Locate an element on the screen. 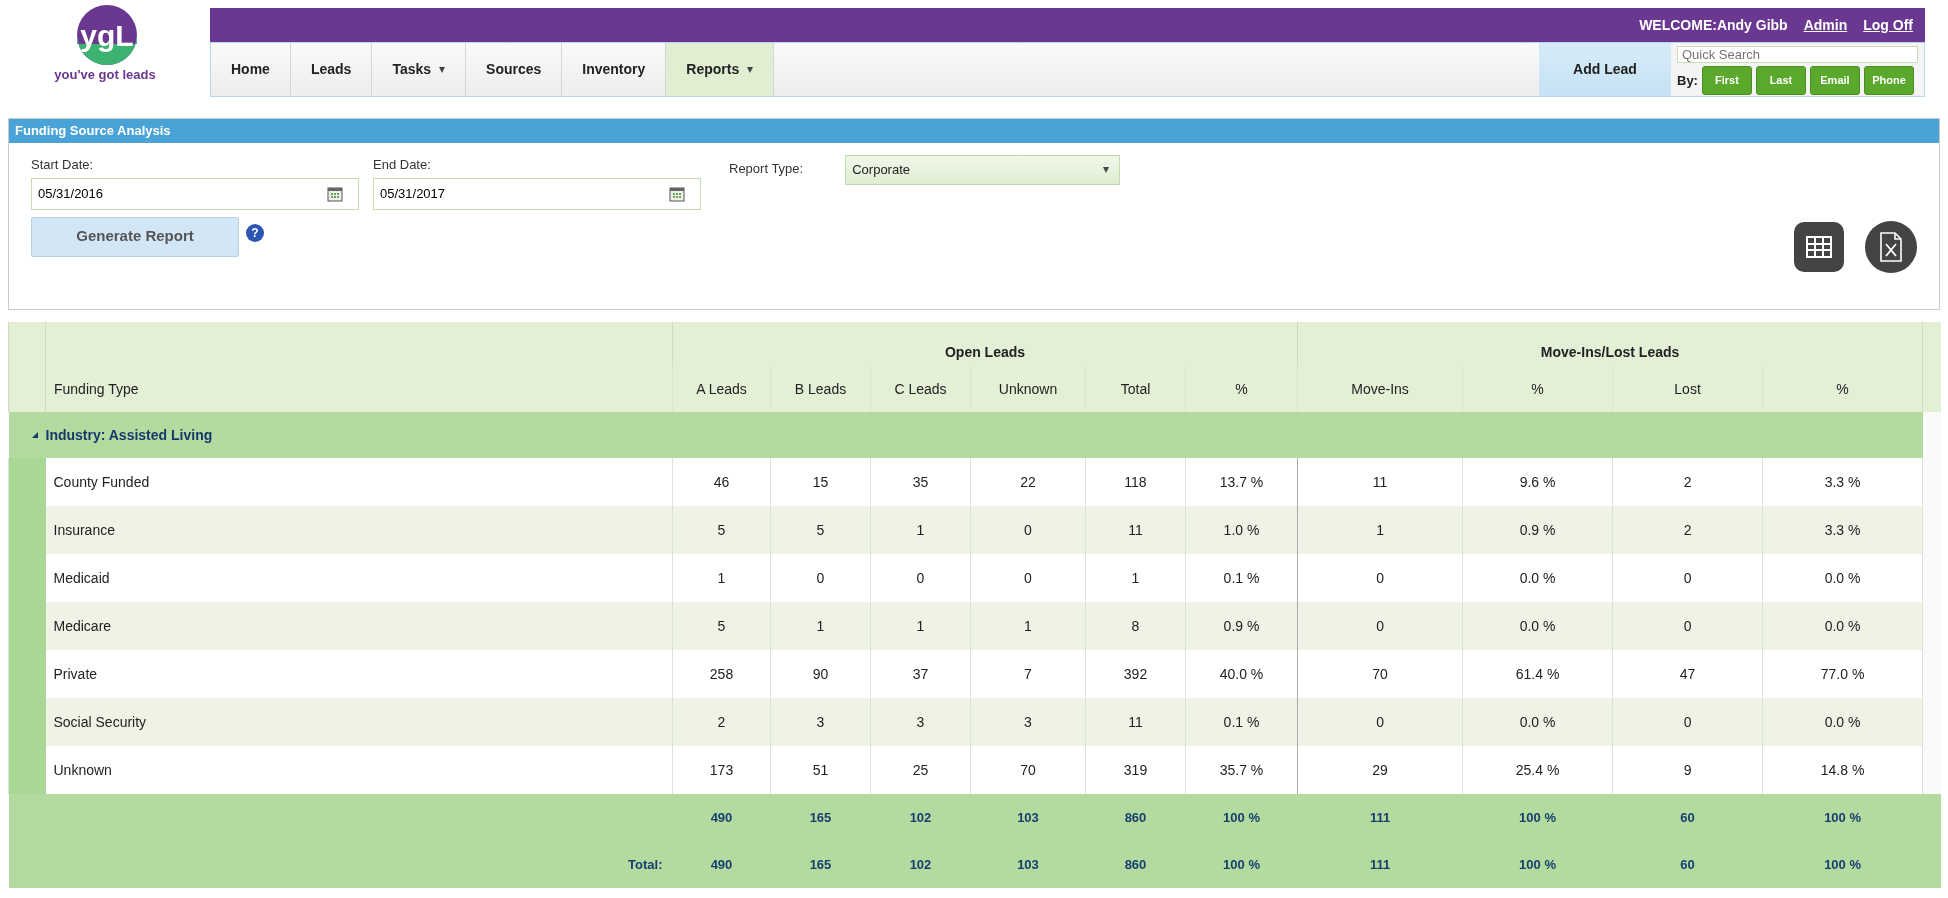 This screenshot has height=898, width=1948. row-label: Medicaid is located at coordinates (81, 577).